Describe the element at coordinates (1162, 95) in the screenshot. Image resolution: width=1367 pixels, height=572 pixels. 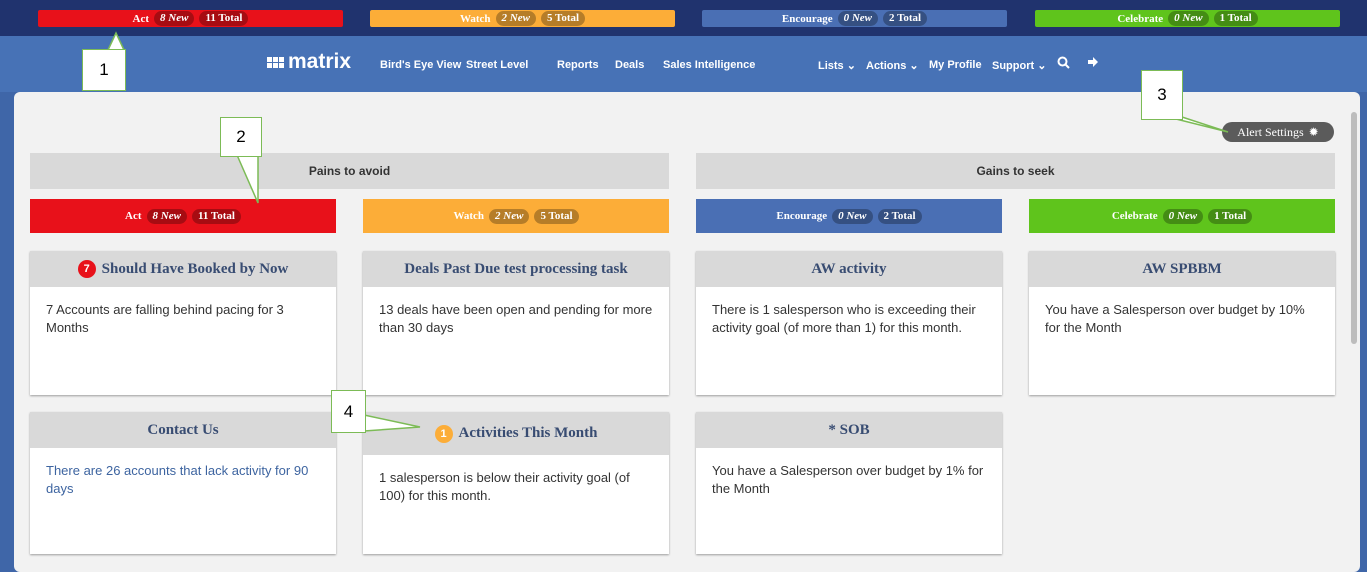
I see `callout-3: 3` at that location.